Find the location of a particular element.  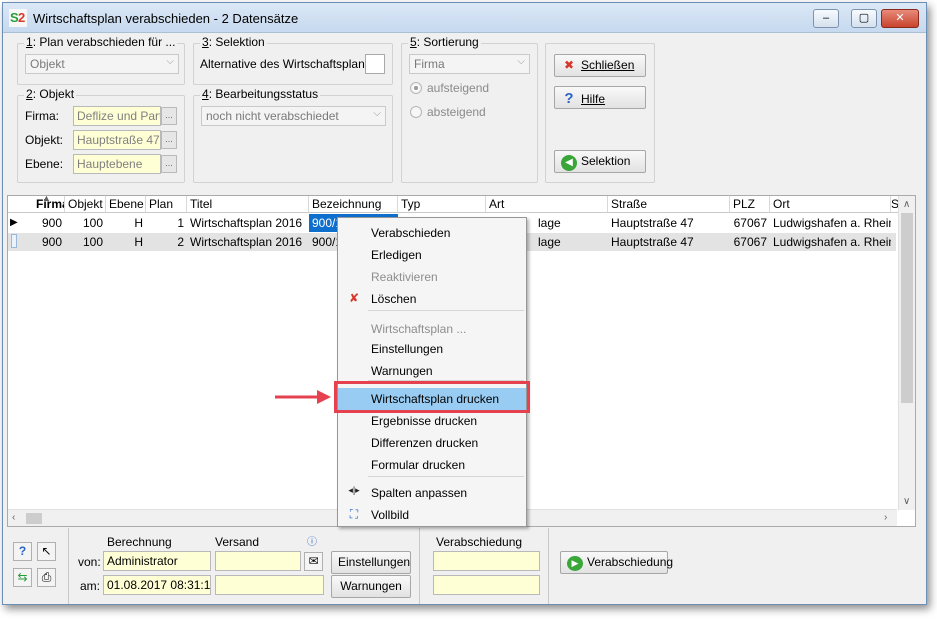

menu-item-löschen: ✘ Löschen is located at coordinates (432, 299).